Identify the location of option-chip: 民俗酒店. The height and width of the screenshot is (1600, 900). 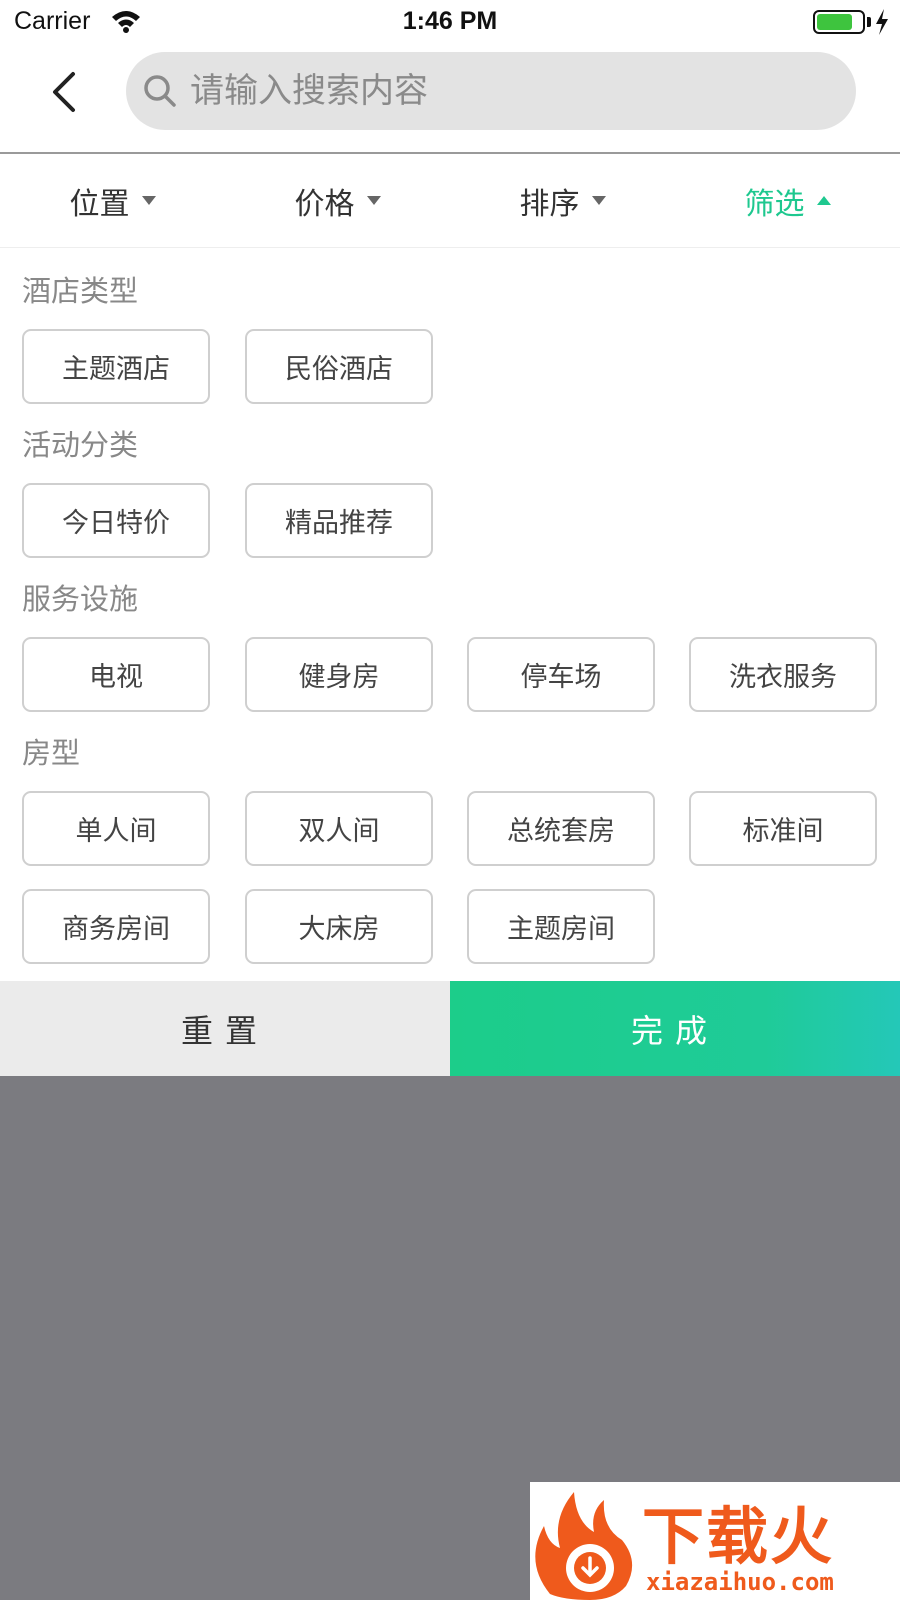
(339, 366).